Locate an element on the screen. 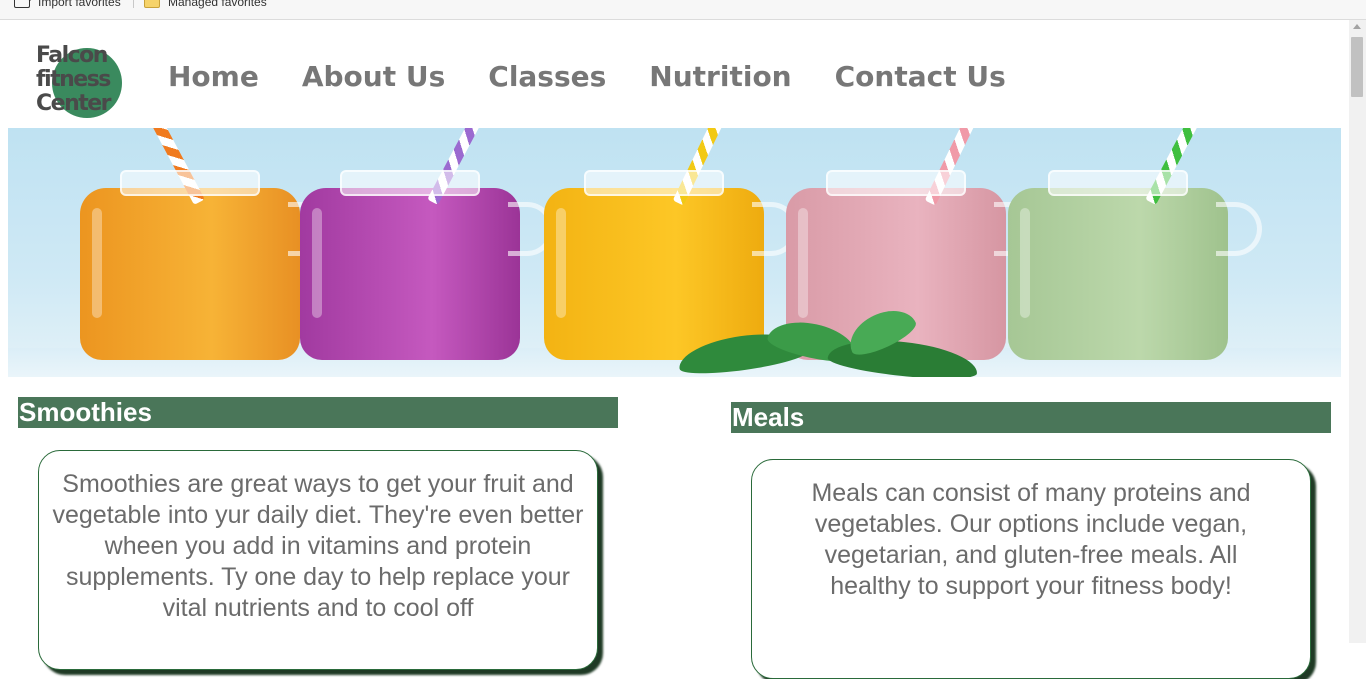 The width and height of the screenshot is (1366, 679). purple-smoothie-jar is located at coordinates (427, 244).